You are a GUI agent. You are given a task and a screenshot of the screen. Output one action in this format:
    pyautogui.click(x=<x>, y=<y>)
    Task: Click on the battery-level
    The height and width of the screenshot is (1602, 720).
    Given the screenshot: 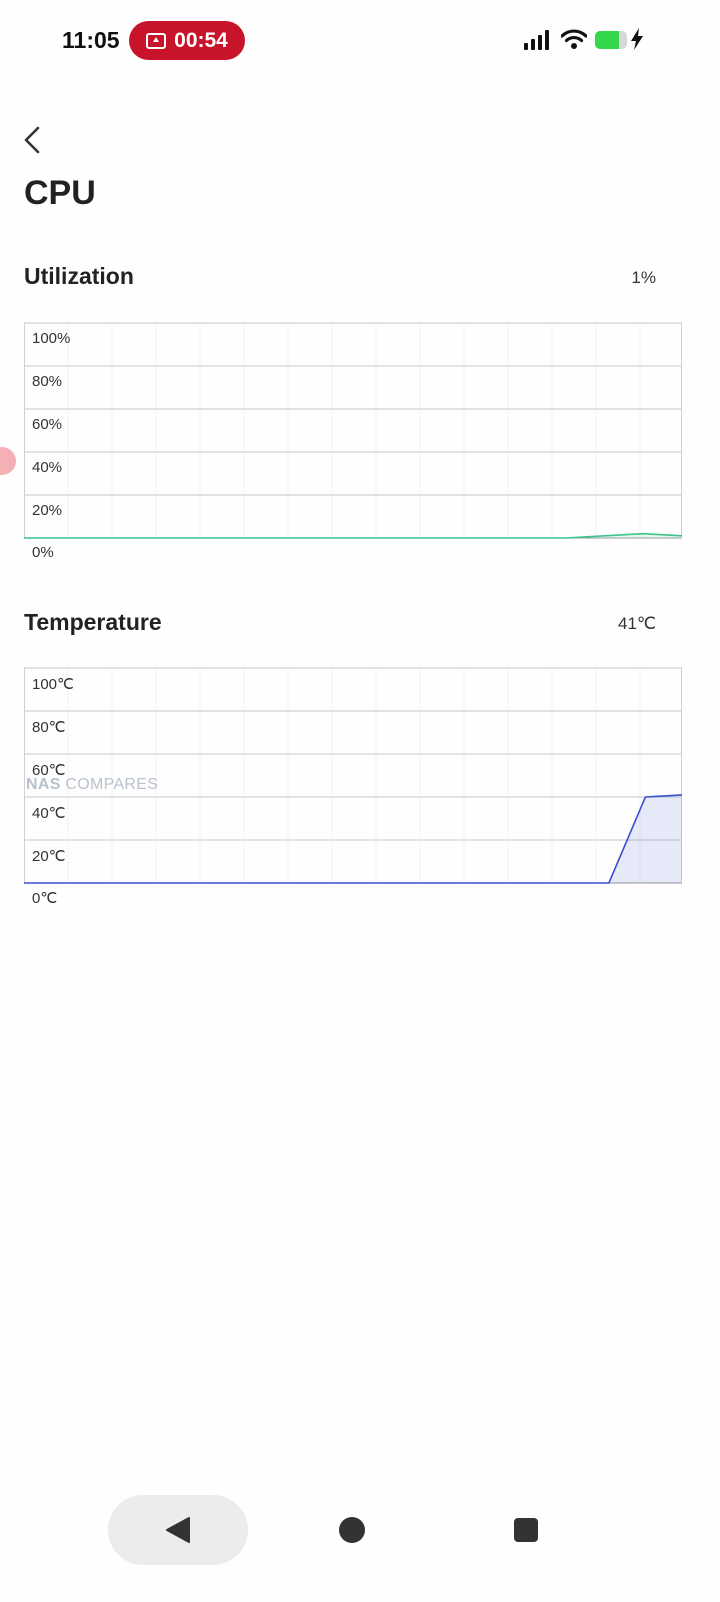 What is the action you would take?
    pyautogui.click(x=607, y=40)
    